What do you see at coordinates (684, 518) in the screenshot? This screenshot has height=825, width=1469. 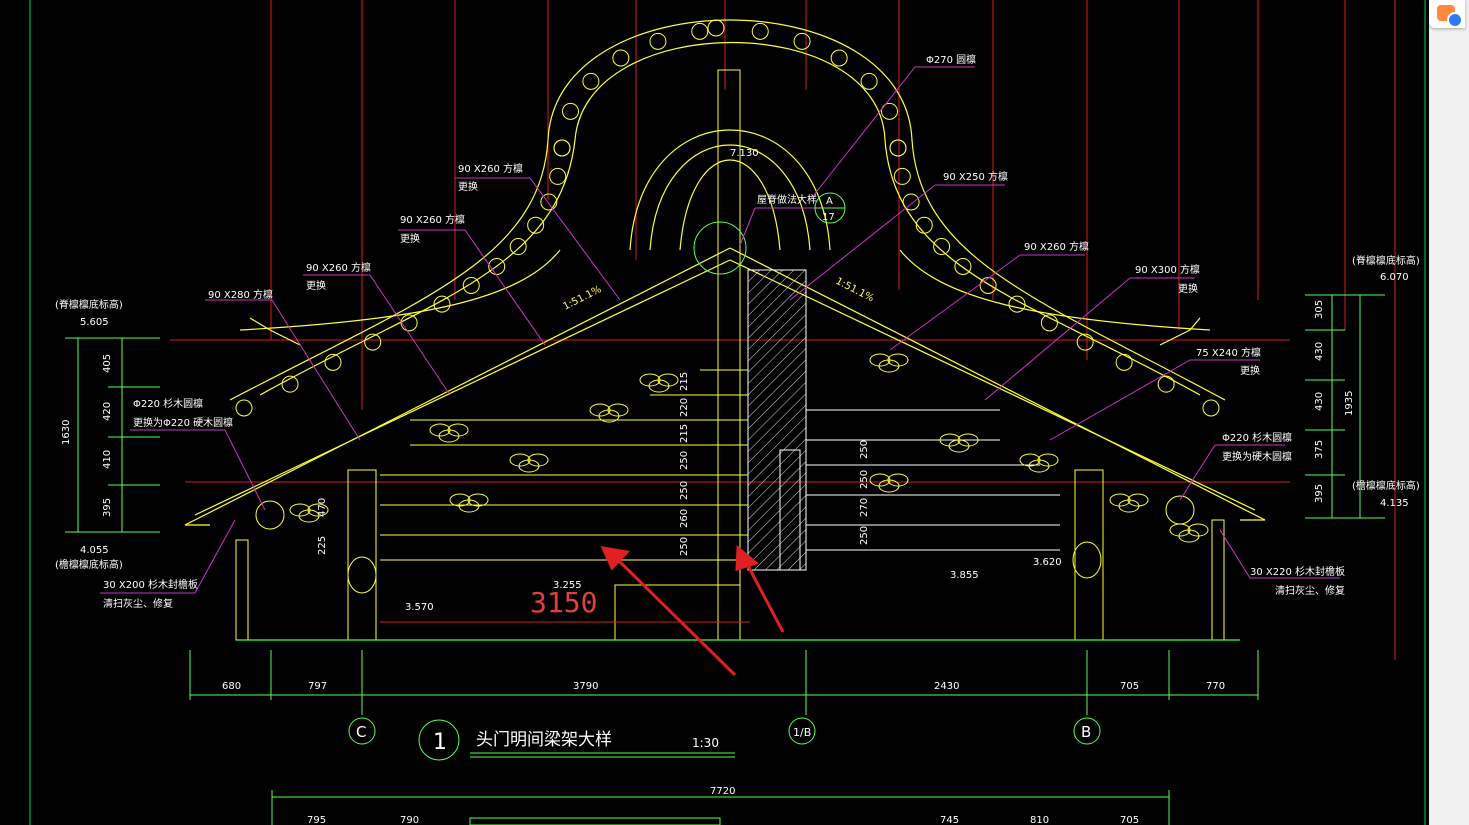 I see `svg-text: 260` at bounding box center [684, 518].